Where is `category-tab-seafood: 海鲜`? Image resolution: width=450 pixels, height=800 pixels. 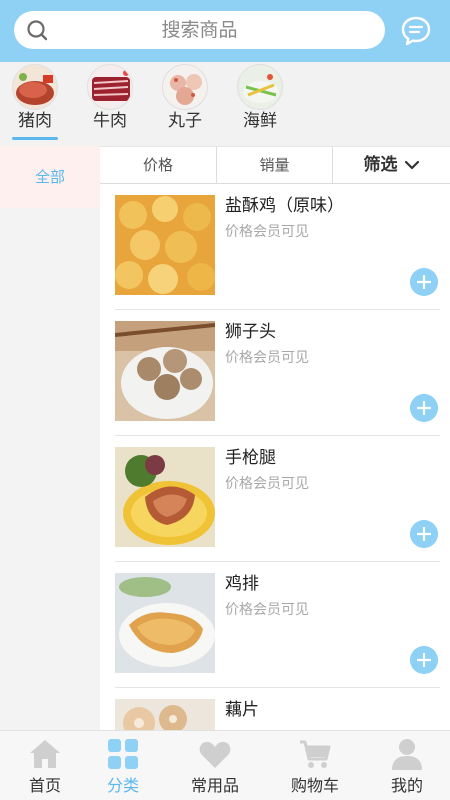 category-tab-seafood: 海鲜 is located at coordinates (260, 104).